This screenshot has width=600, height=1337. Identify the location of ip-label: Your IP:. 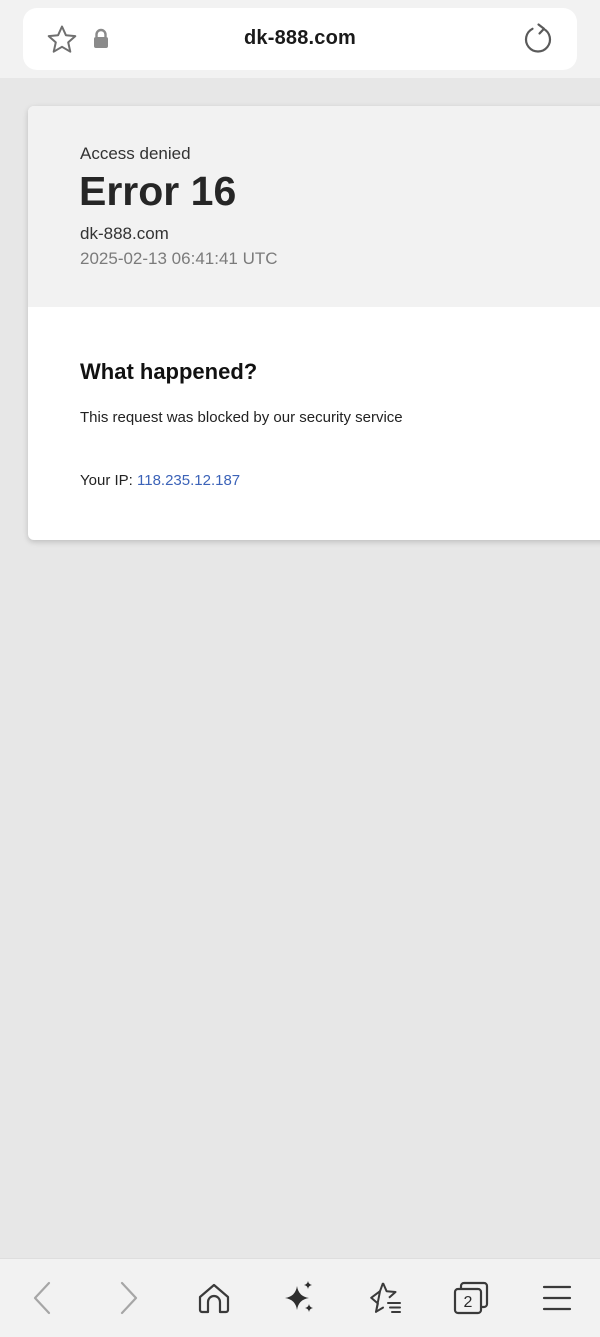
(106, 480).